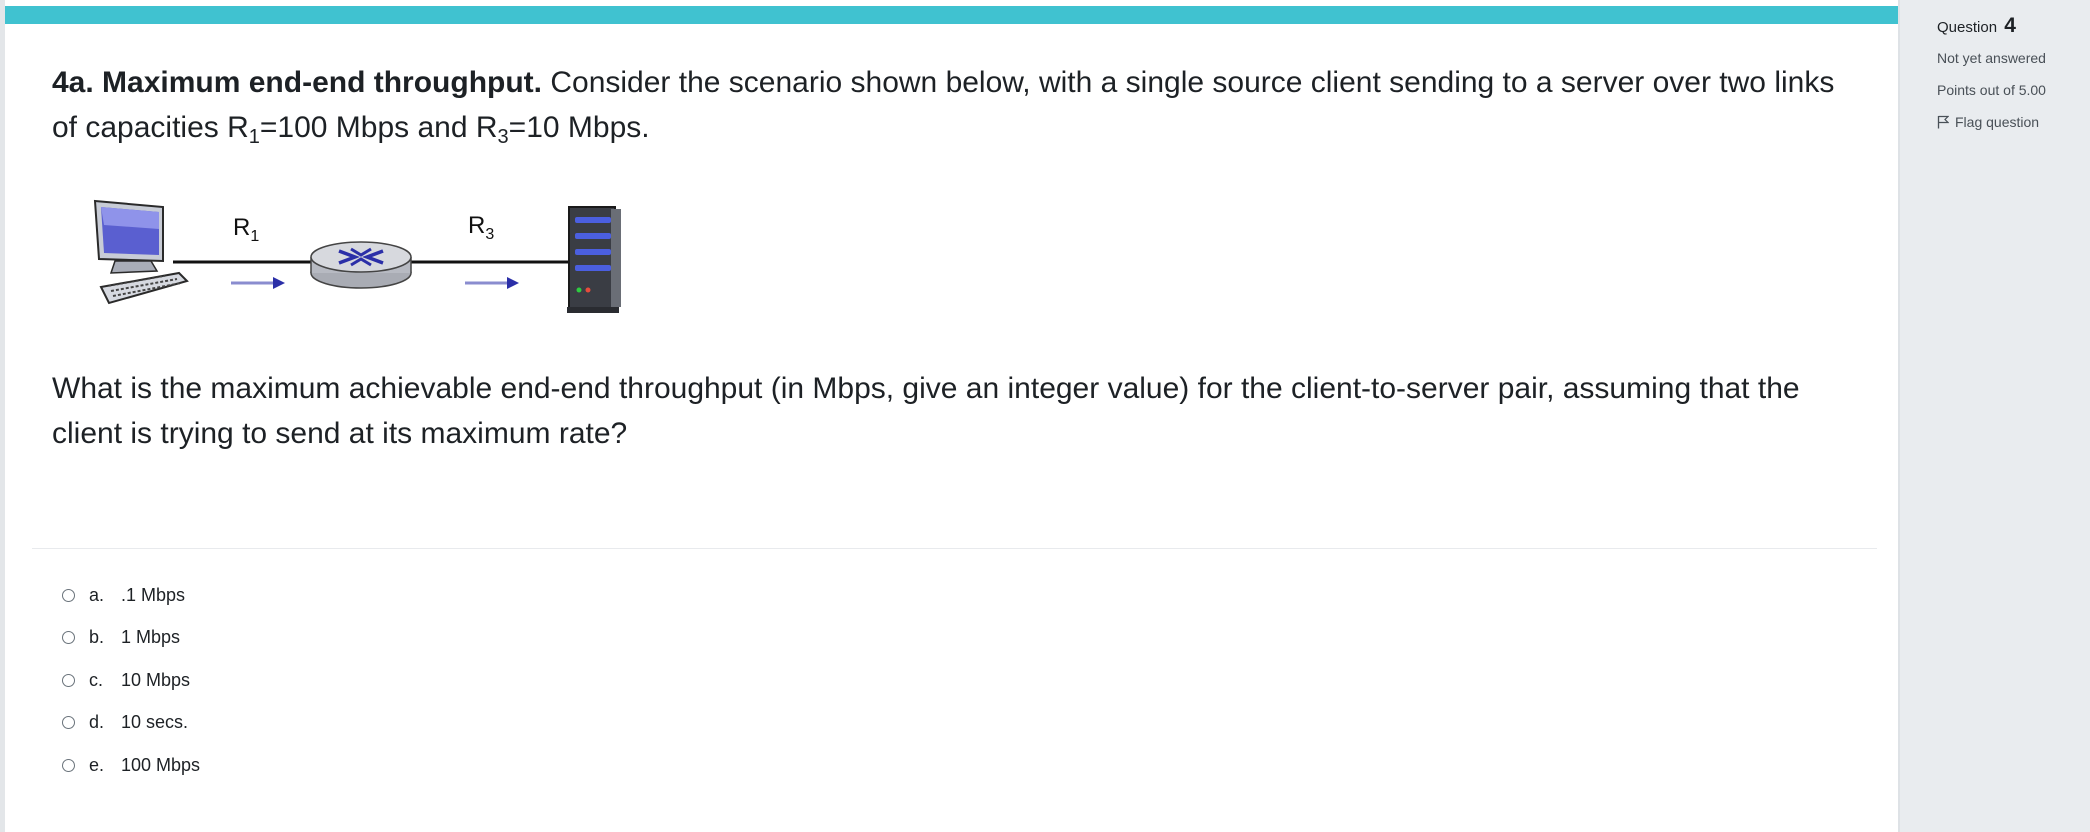 The width and height of the screenshot is (2090, 832). I want to click on option-text: 100 Mbps, so click(160, 765).